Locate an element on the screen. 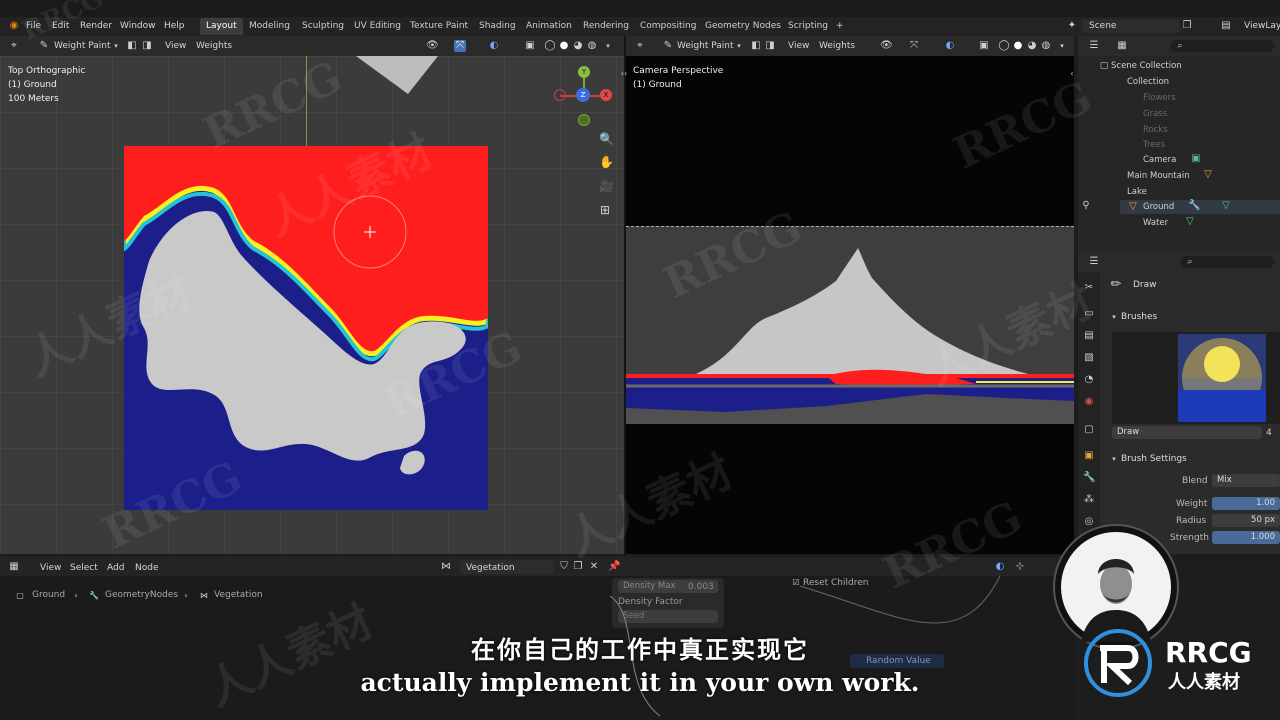  scene-tab-icon: ◔ is located at coordinates (1089, 380).